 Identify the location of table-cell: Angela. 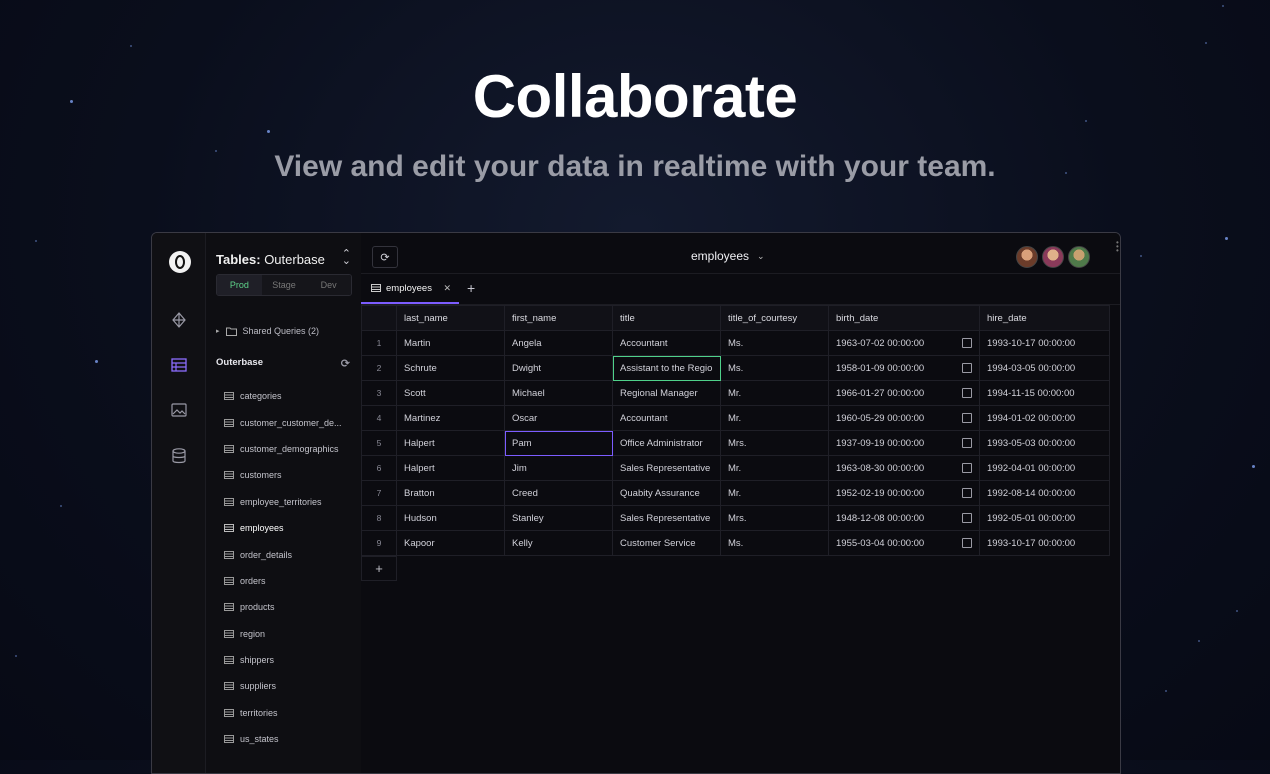
(558, 343).